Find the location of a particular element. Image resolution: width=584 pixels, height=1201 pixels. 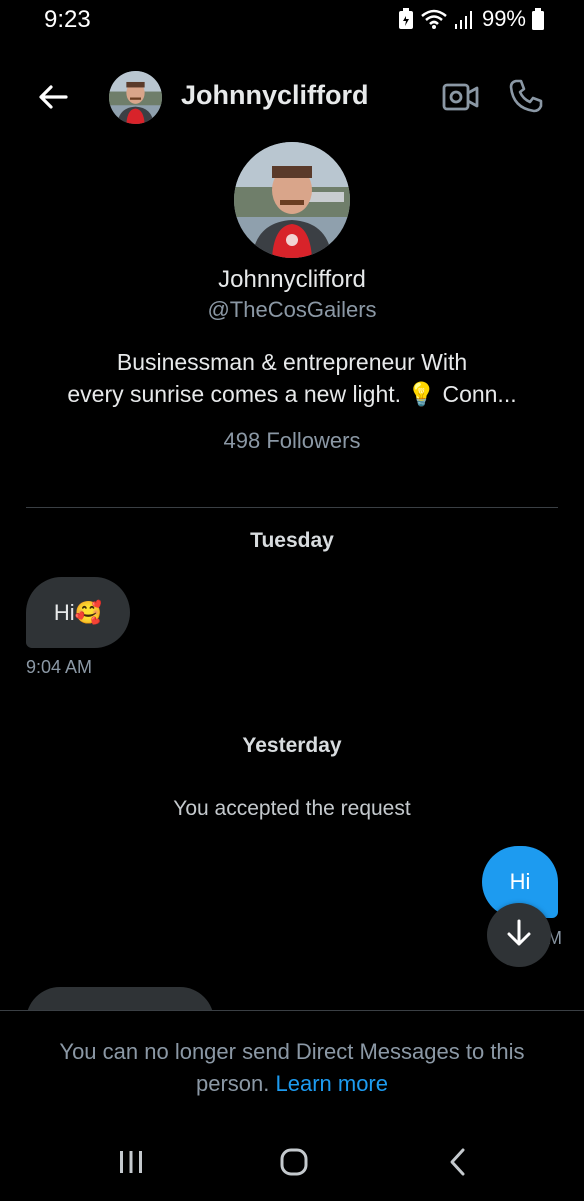

battery-percent: 99% is located at coordinates (503, 18).